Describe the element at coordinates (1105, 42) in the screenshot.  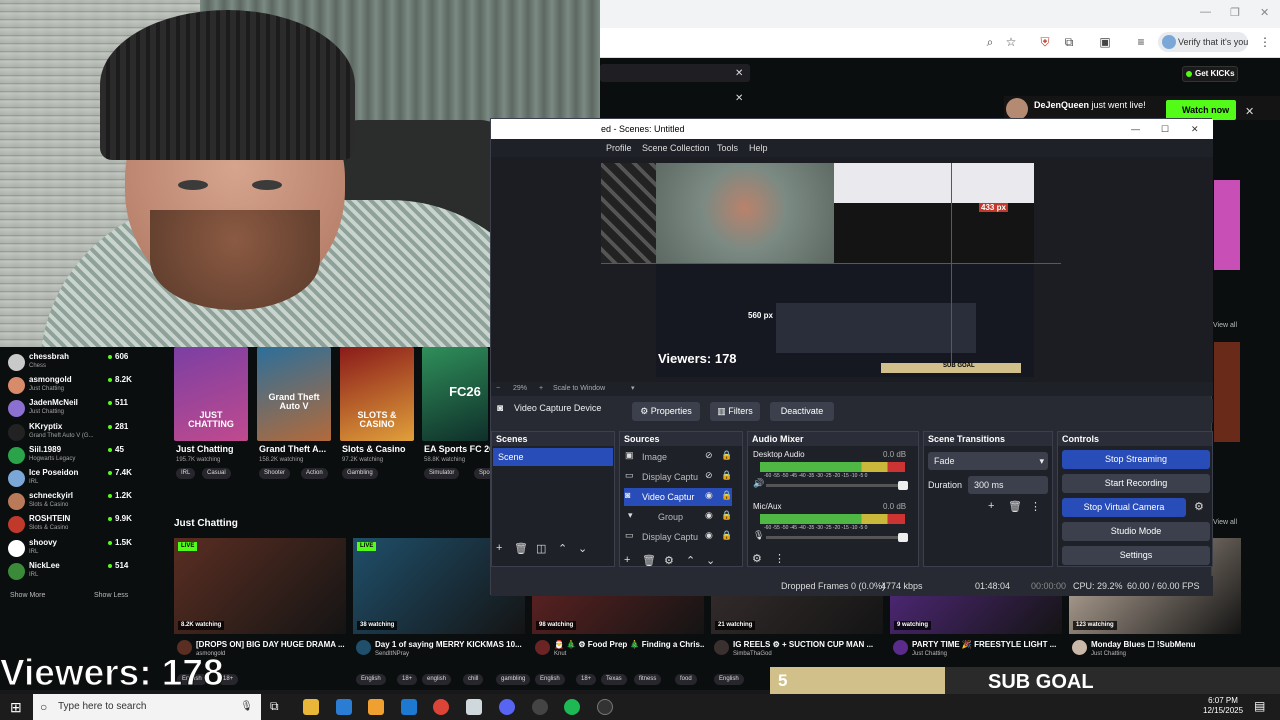
I see `tab-search-icon: ▣` at that location.